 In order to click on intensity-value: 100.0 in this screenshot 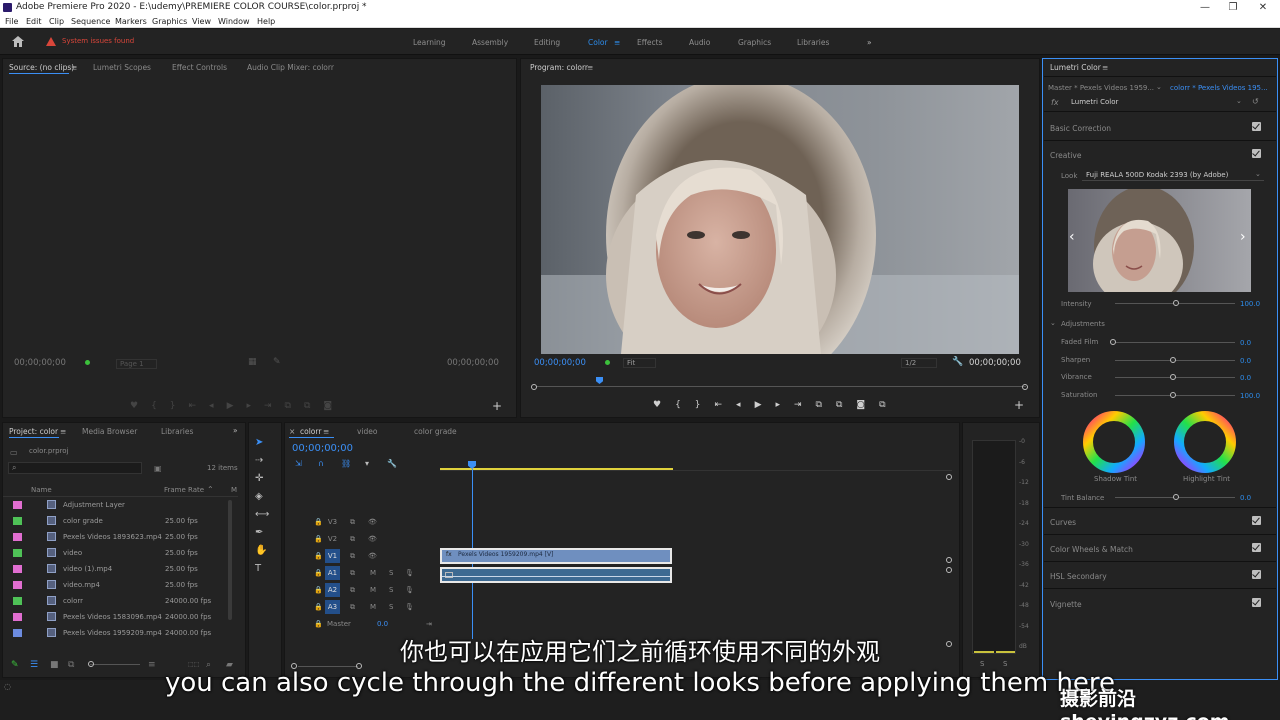, I will do `click(1250, 304)`.